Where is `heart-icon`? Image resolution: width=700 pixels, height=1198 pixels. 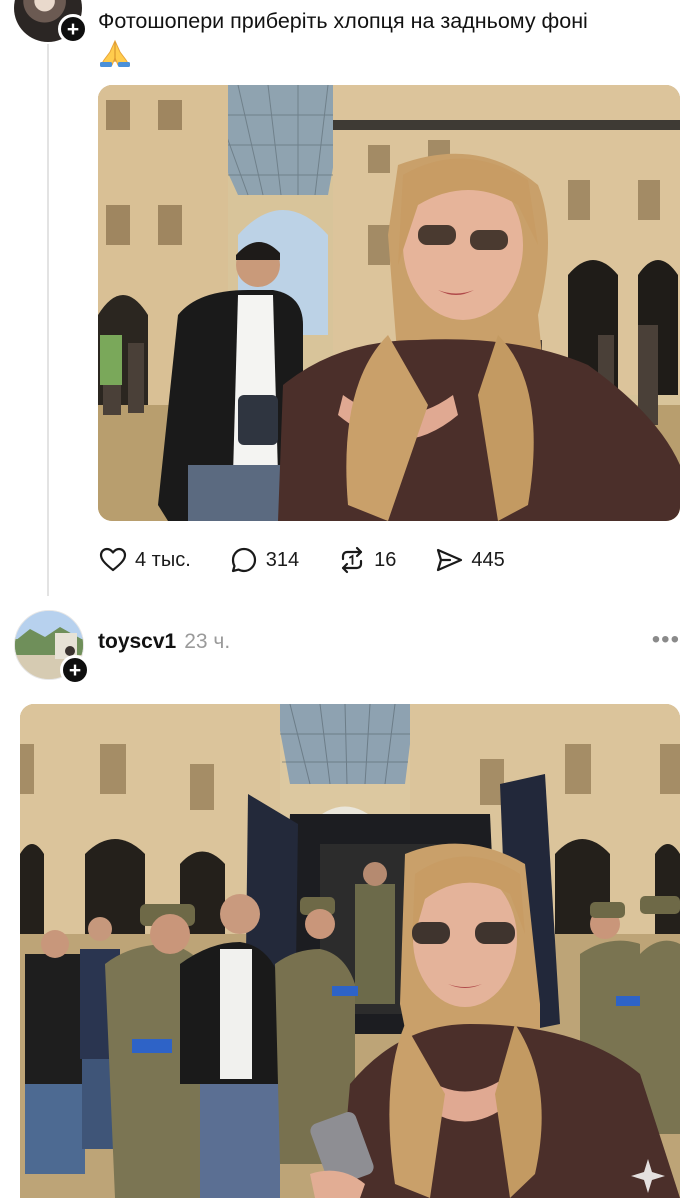
heart-icon is located at coordinates (113, 559).